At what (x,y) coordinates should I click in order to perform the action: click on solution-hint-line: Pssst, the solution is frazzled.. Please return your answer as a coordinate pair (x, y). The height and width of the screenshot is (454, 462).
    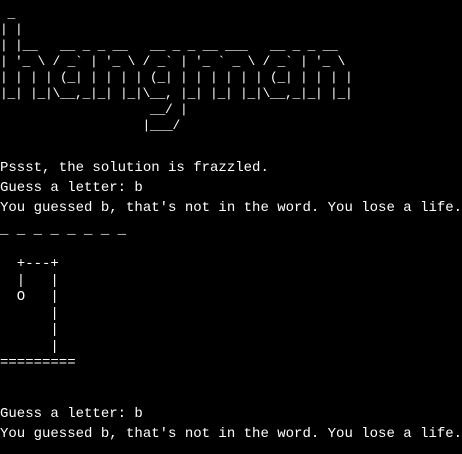
    Looking at the image, I should click on (134, 168).